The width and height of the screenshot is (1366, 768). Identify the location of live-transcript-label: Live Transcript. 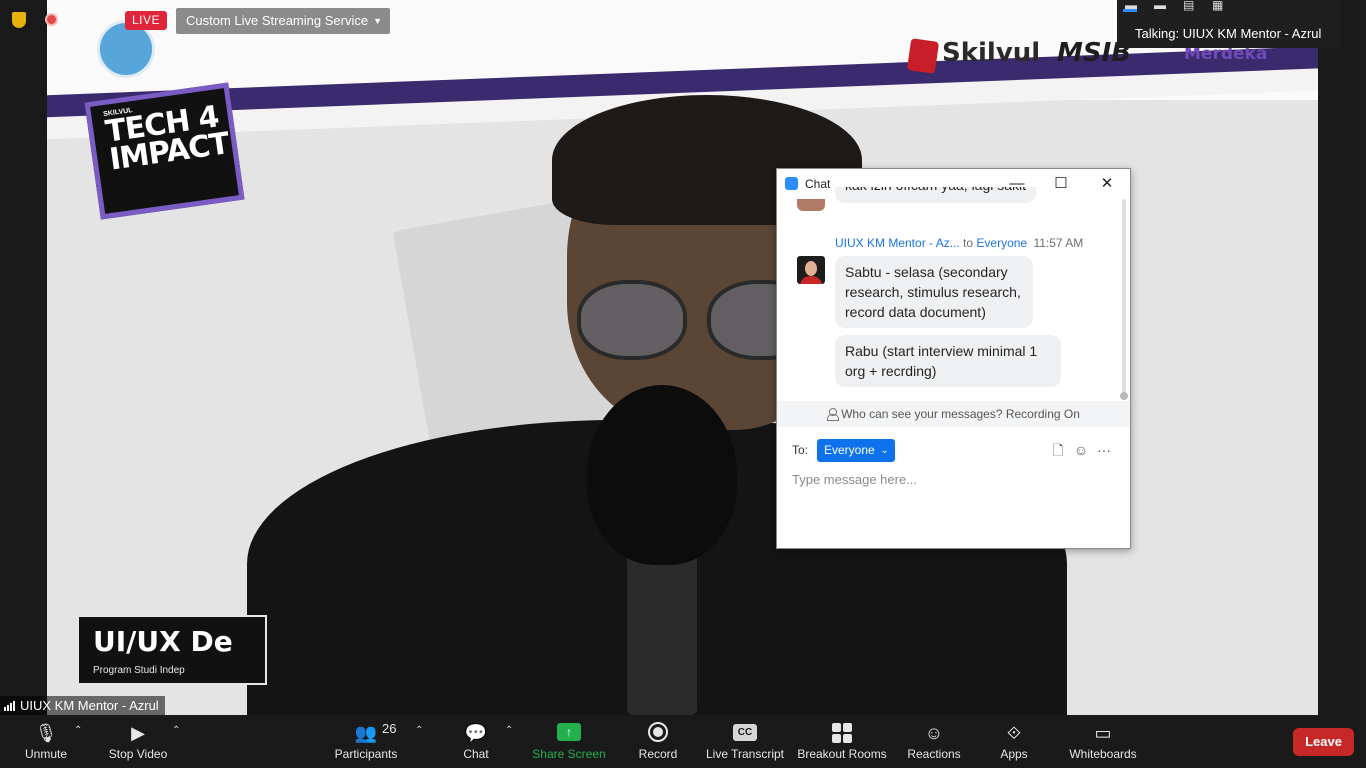
(745, 754).